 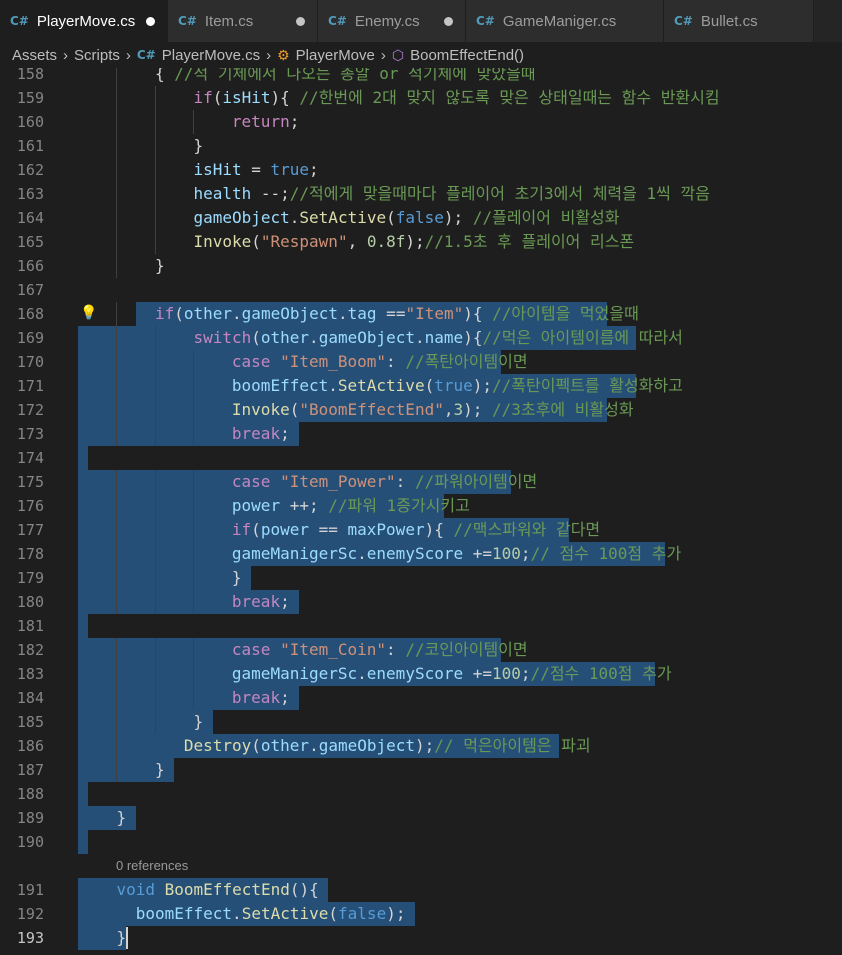 What do you see at coordinates (421, 434) in the screenshot?
I see `code-line: 173 break;` at bounding box center [421, 434].